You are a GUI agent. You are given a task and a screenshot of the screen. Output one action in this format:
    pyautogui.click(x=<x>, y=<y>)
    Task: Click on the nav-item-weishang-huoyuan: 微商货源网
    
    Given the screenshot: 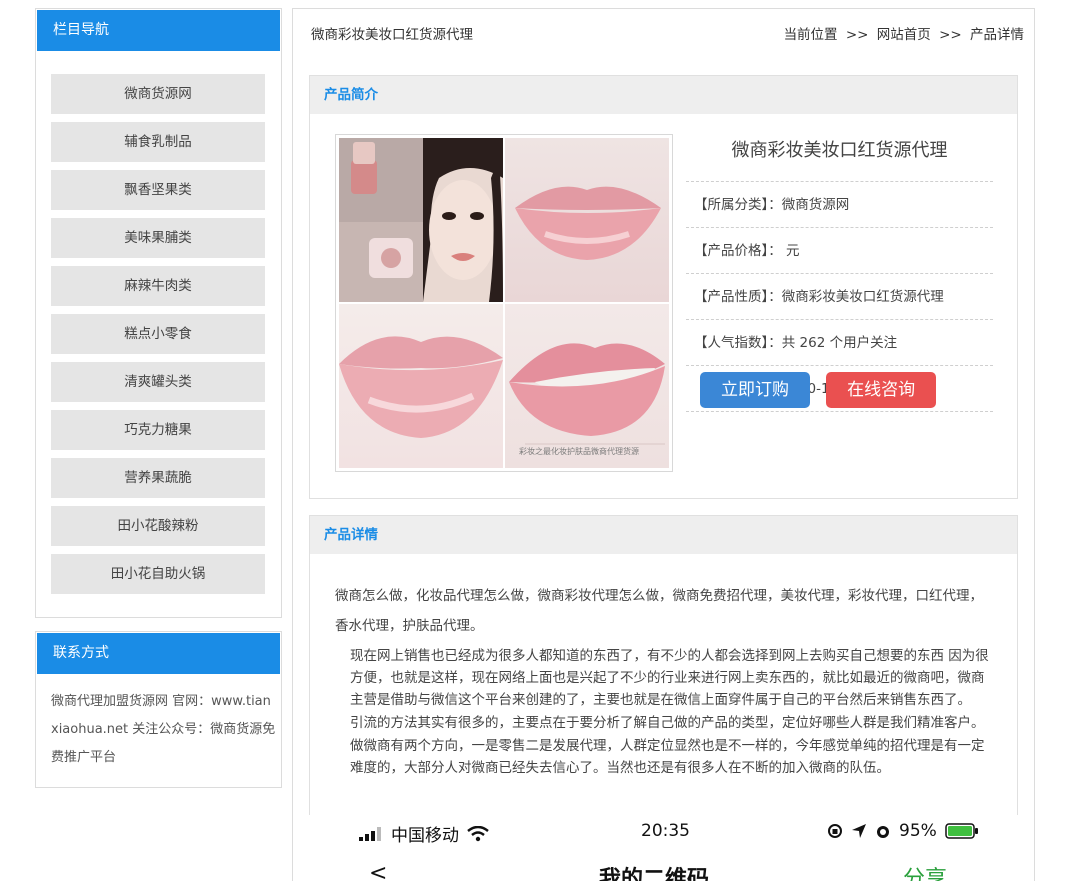 What is the action you would take?
    pyautogui.click(x=158, y=94)
    